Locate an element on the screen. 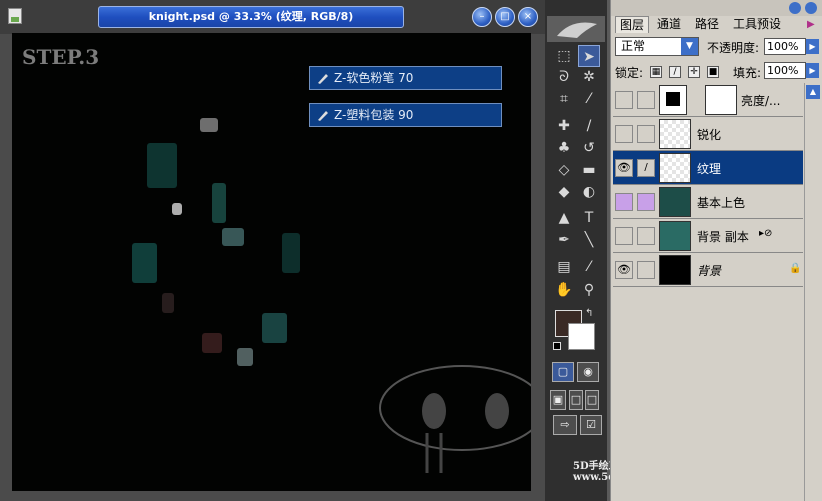 The width and height of the screenshot is (822, 501). hand-tool-icon: ✋ is located at coordinates (564, 290).